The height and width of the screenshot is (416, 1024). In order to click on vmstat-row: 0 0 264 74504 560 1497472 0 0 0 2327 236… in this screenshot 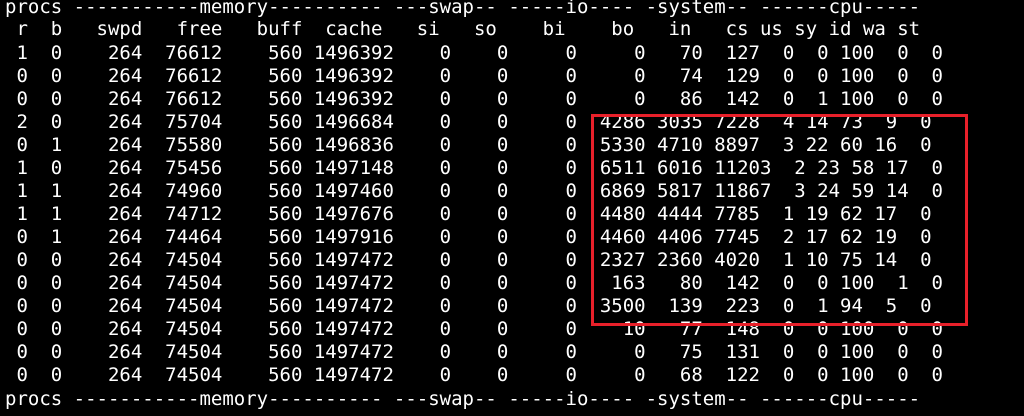, I will do `click(468, 260)`.